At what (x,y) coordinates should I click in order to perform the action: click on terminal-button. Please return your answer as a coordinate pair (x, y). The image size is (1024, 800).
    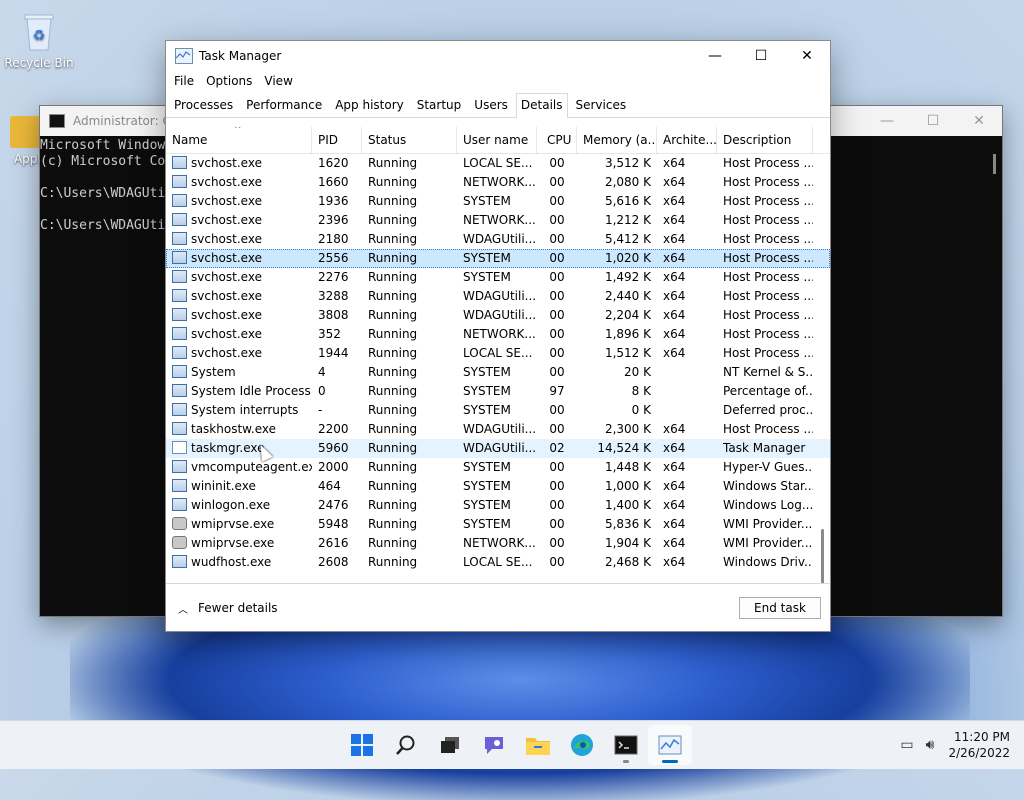
    Looking at the image, I should click on (626, 745).